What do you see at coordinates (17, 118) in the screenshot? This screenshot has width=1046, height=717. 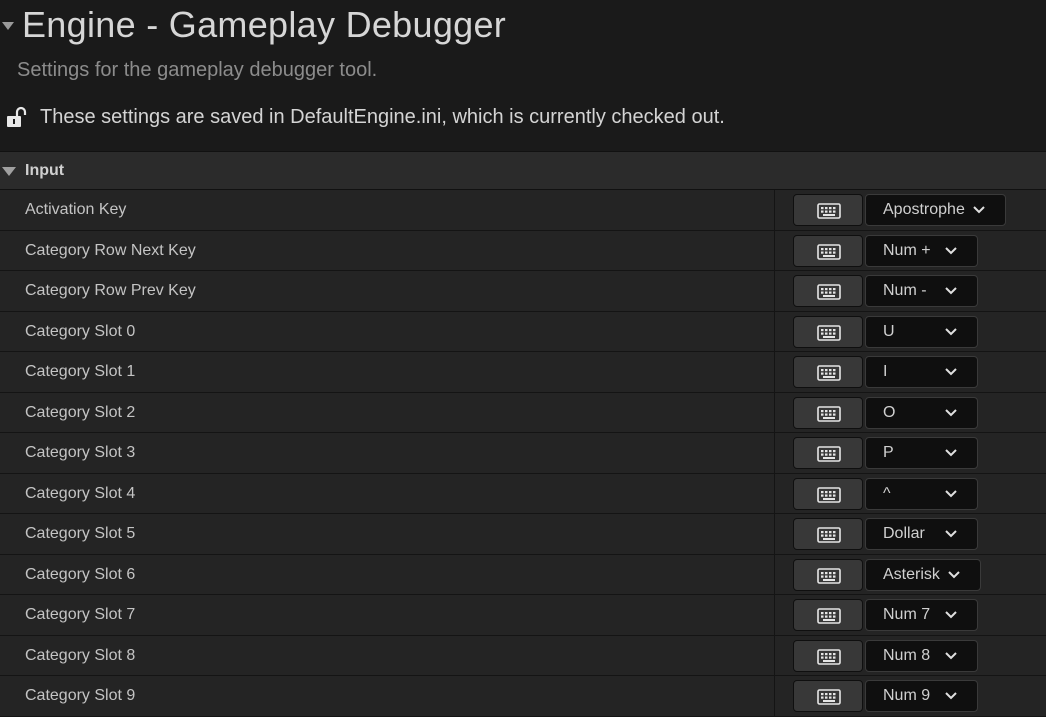 I see `unlocked-padlock-icon` at bounding box center [17, 118].